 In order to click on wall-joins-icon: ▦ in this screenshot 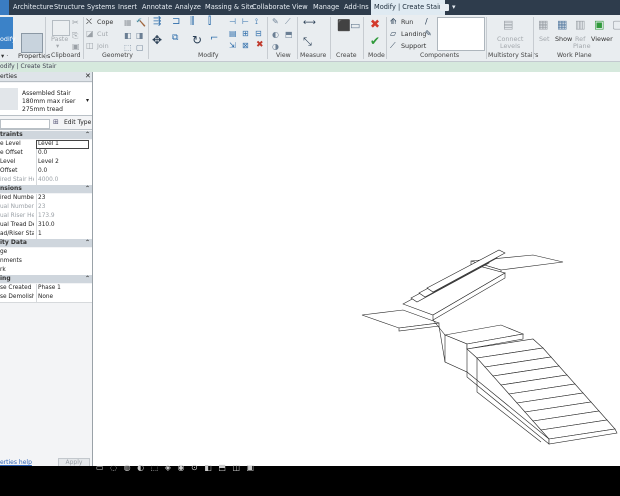, I will do `click(128, 22)`.